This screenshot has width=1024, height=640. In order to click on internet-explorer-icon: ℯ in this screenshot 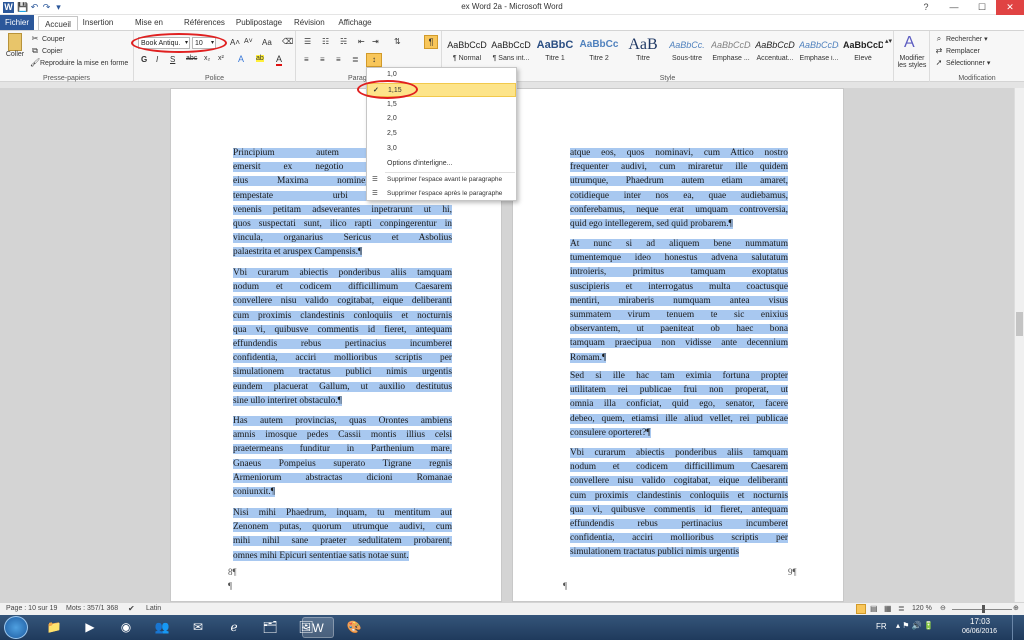, I will do `click(234, 627)`.